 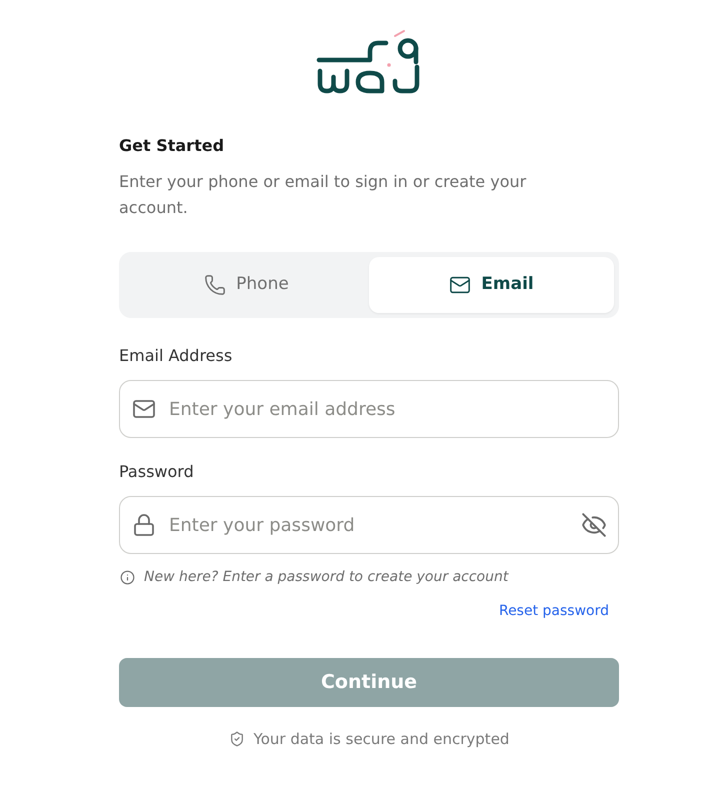 What do you see at coordinates (369, 409) in the screenshot?
I see `email-field: Enter your email address` at bounding box center [369, 409].